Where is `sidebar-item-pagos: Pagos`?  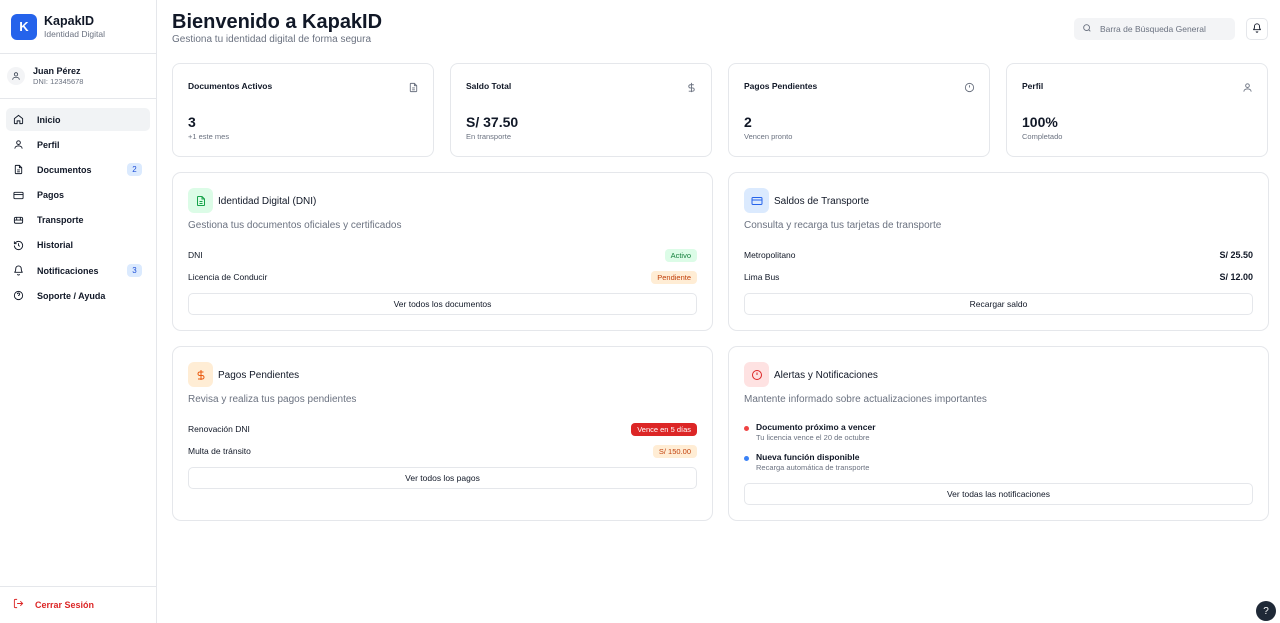
sidebar-item-pagos: Pagos is located at coordinates (78, 195).